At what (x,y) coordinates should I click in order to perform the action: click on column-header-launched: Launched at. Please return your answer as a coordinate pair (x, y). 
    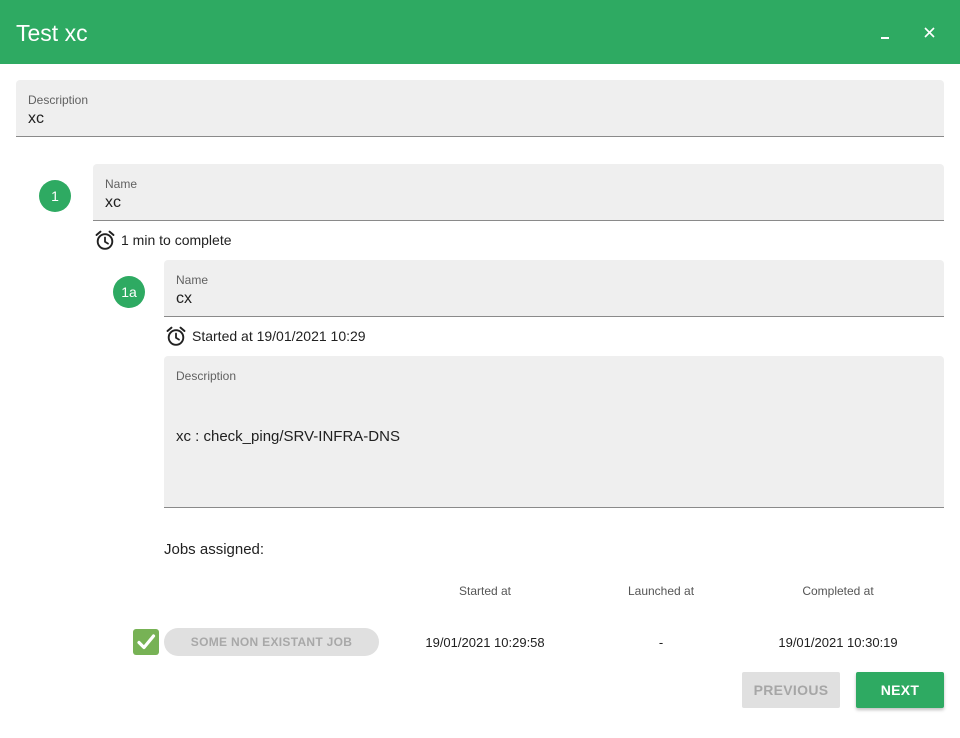
    Looking at the image, I should click on (661, 591).